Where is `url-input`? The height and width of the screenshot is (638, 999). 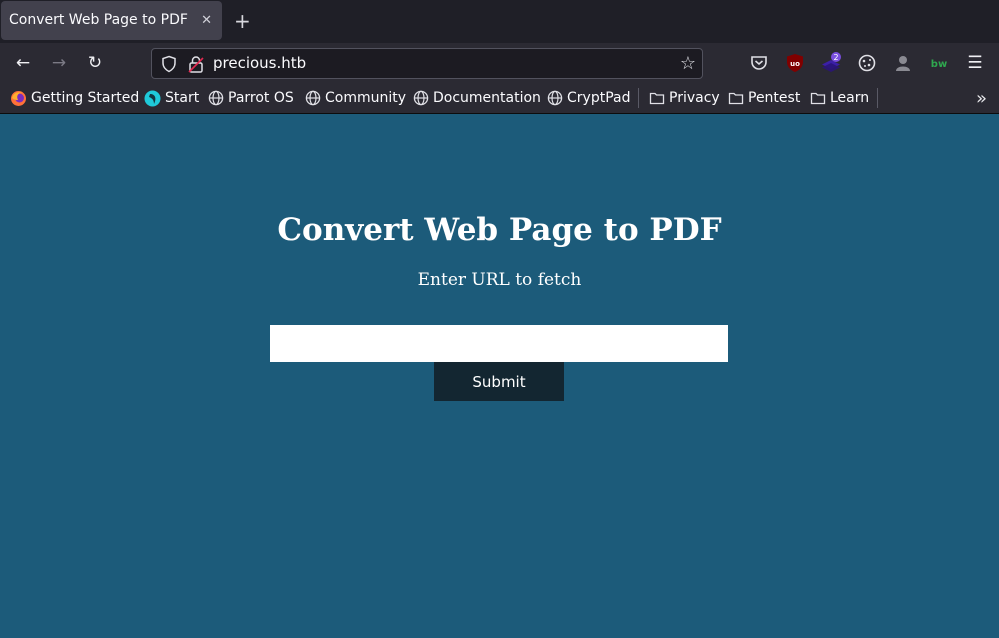
url-input is located at coordinates (499, 343).